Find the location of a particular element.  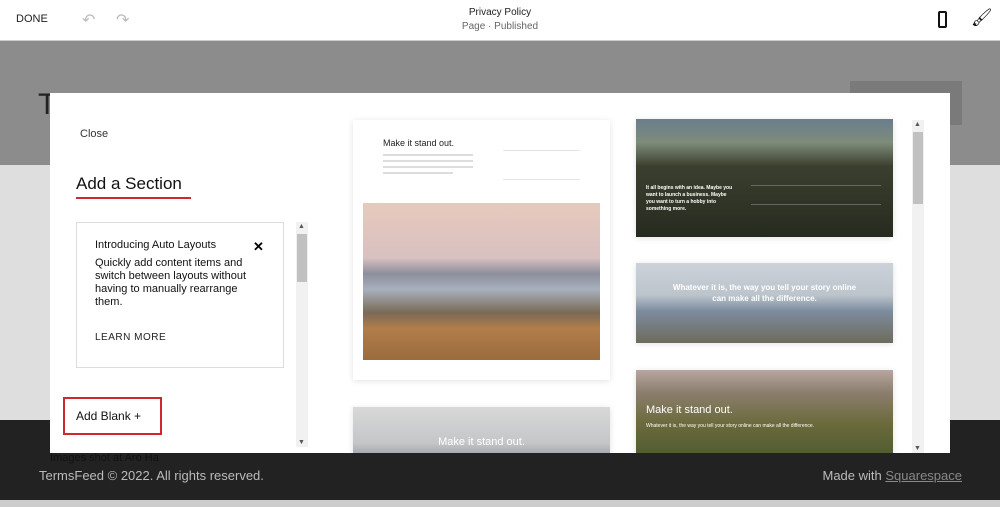

mobile-preview-icon is located at coordinates (942, 19).